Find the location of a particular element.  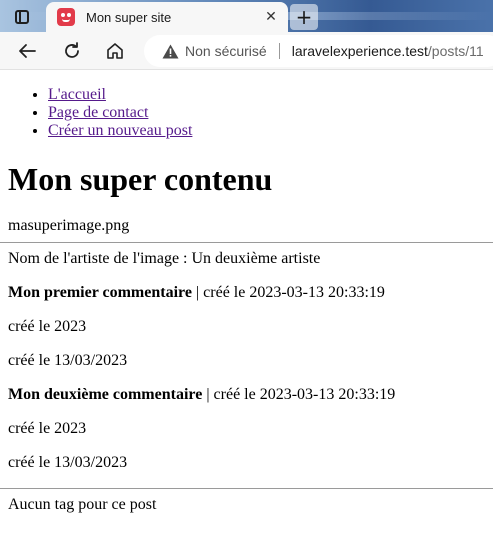

tab-actions-button is located at coordinates (22, 17).